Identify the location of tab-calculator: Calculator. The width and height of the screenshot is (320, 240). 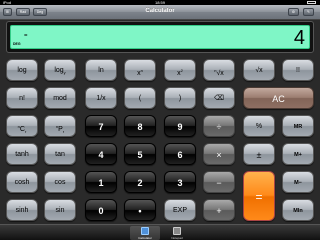
(145, 233).